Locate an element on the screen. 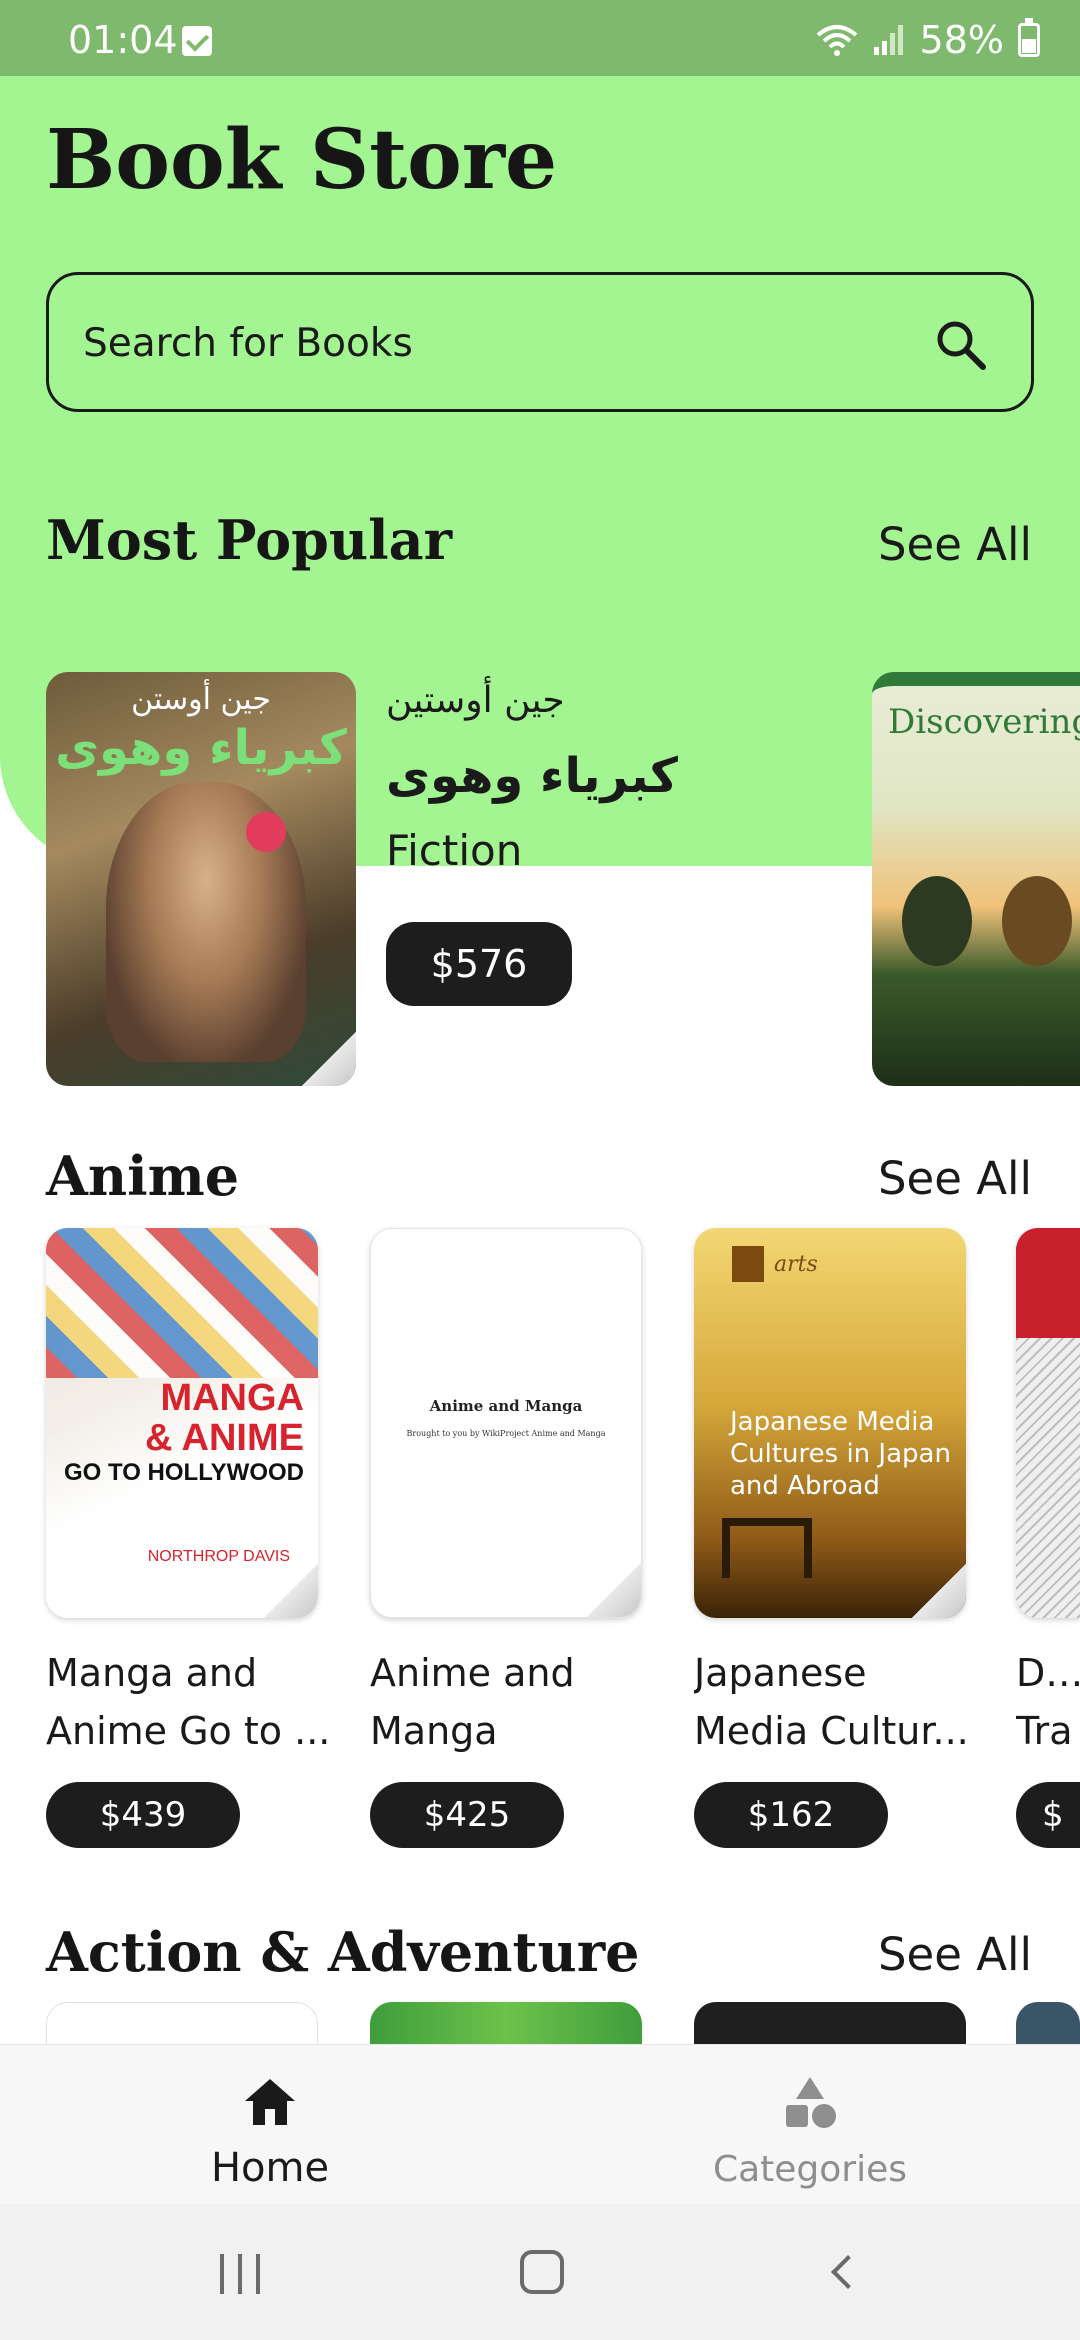 The image size is (1080, 2340). cover-flower-image is located at coordinates (266, 832).